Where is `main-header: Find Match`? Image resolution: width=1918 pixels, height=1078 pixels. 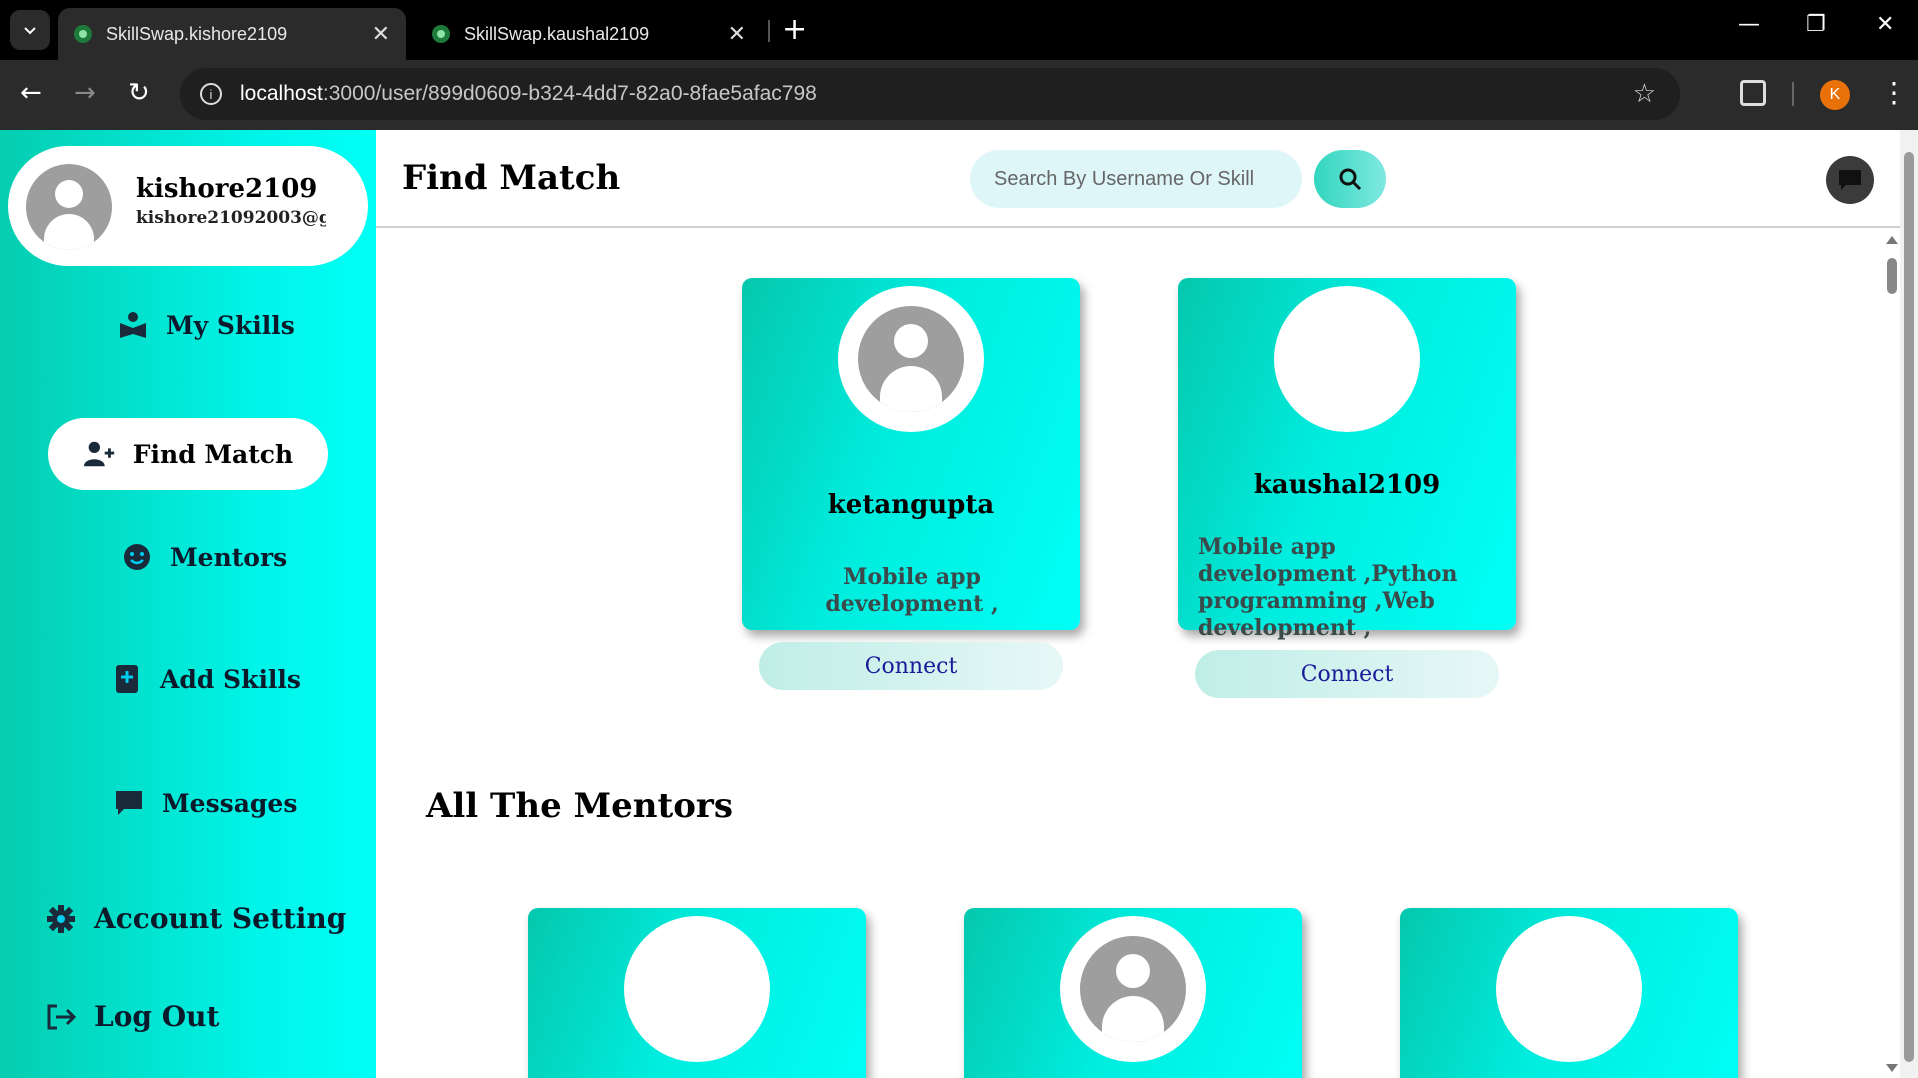 main-header: Find Match is located at coordinates (1138, 179).